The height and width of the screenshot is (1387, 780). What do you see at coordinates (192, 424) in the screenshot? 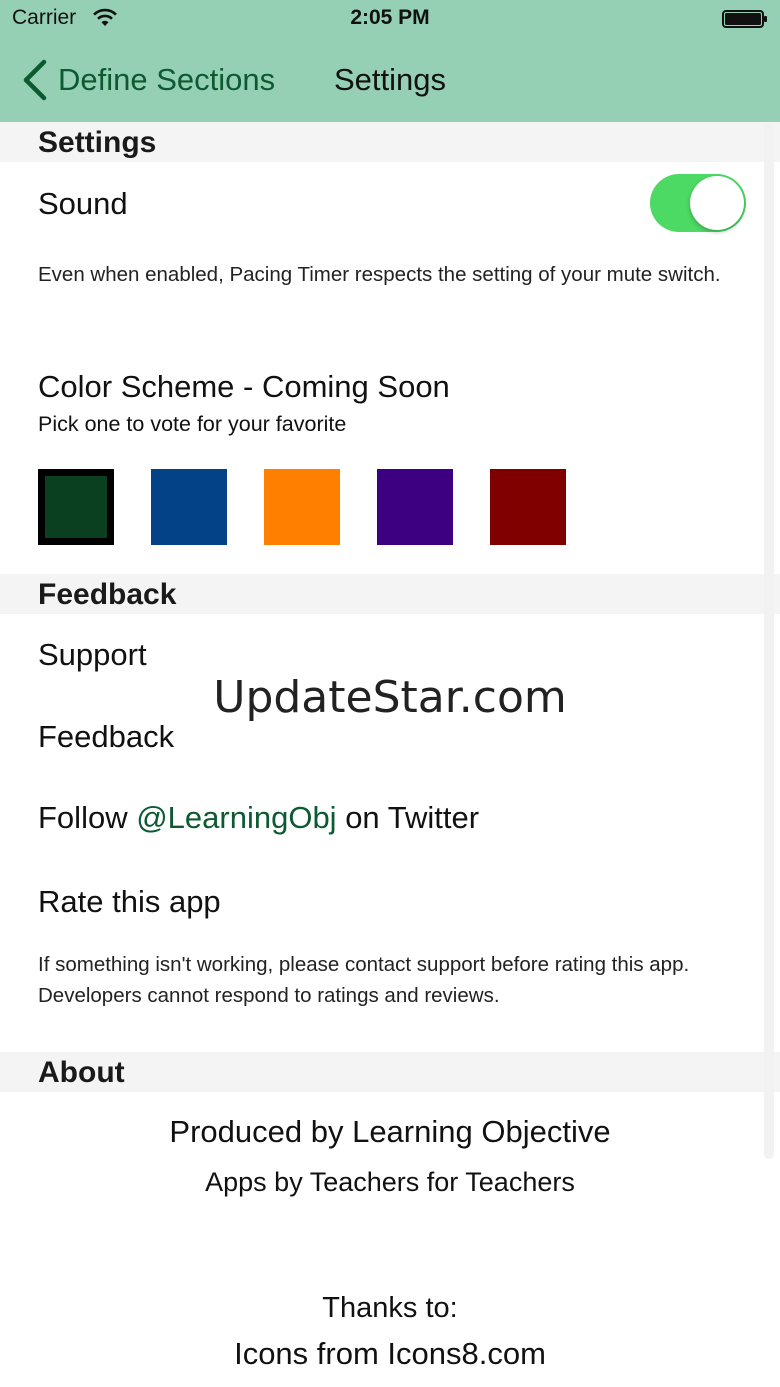
I see `color-scheme-subtitle: Pick one to vote for your favorite` at bounding box center [192, 424].